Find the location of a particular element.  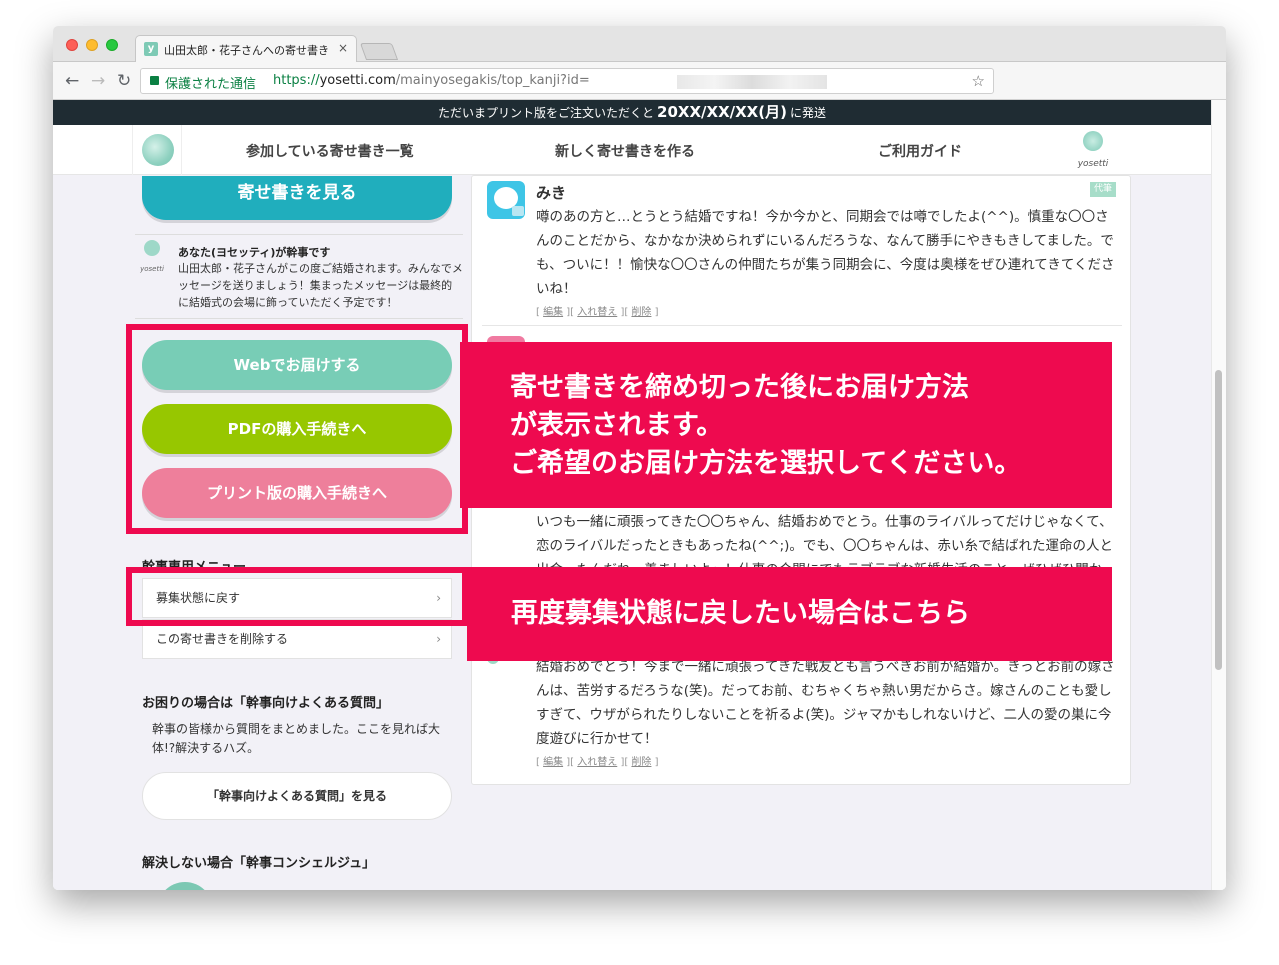

faq-button: 「幹事向けよくある質問」を見る is located at coordinates (297, 796).